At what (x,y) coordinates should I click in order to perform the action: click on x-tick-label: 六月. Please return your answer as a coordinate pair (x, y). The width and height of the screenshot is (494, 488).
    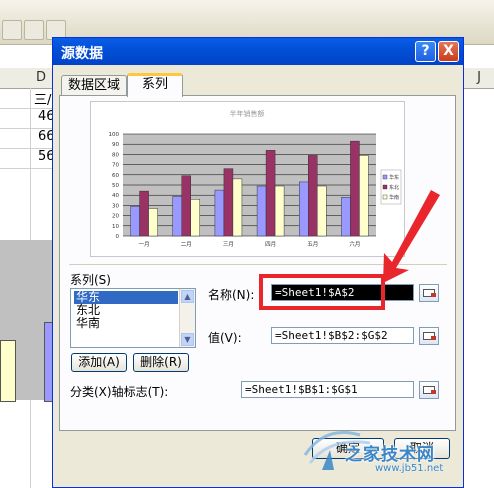
    Looking at the image, I should click on (354, 244).